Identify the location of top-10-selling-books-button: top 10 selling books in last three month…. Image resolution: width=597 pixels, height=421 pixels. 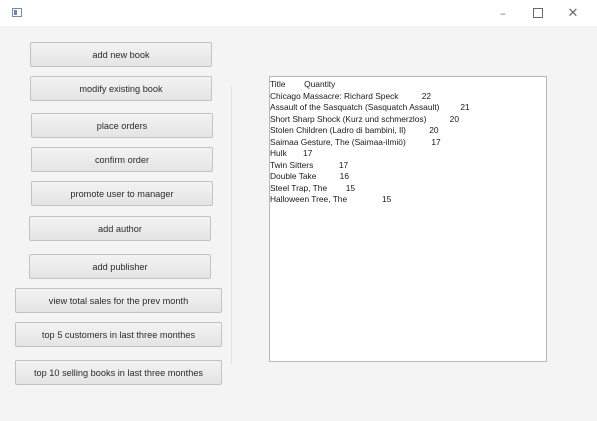
(118, 372).